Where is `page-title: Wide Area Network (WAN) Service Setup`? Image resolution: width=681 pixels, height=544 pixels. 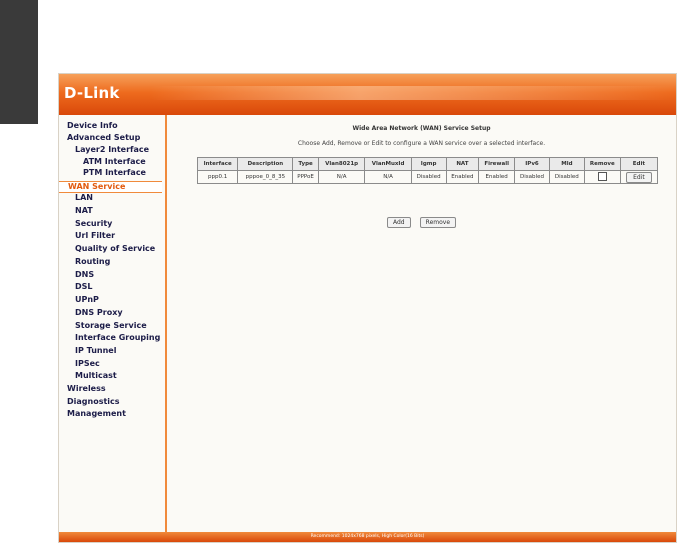
page-title: Wide Area Network (WAN) Service Setup is located at coordinates (421, 128).